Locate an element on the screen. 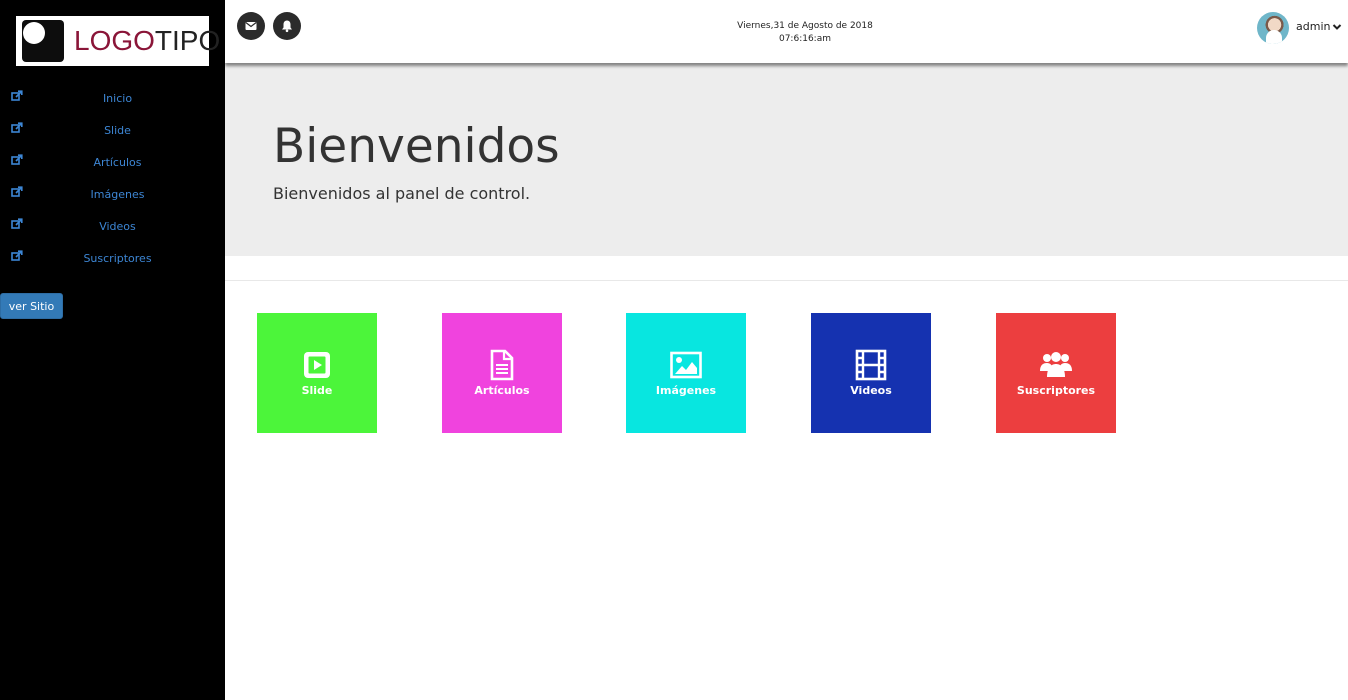 Image resolution: width=1348 pixels, height=700 pixels. current-date: Viernes,31 de Agosto de 2018 is located at coordinates (805, 26).